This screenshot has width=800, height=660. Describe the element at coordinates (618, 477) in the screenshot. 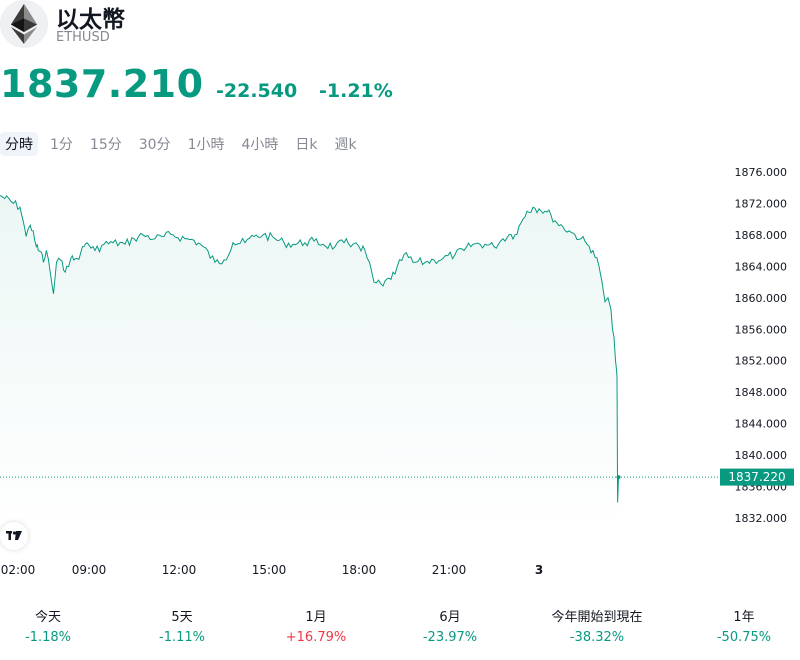

I see `current-price-dot` at that location.